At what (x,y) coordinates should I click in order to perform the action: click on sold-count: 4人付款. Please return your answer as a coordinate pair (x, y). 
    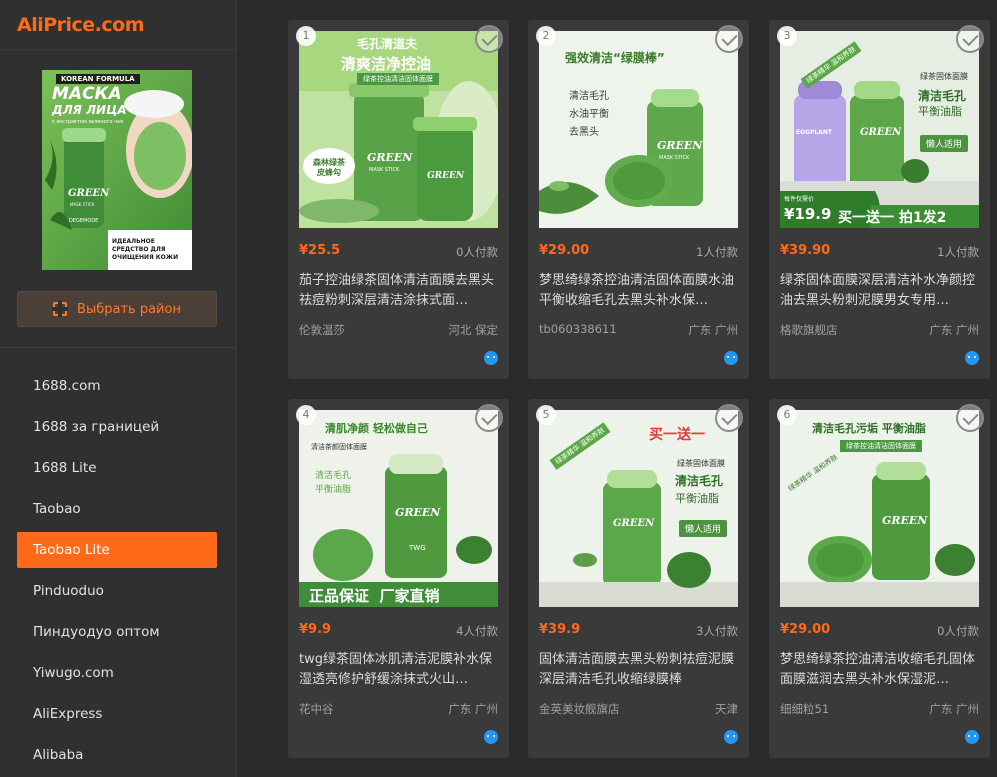
    Looking at the image, I should click on (477, 631).